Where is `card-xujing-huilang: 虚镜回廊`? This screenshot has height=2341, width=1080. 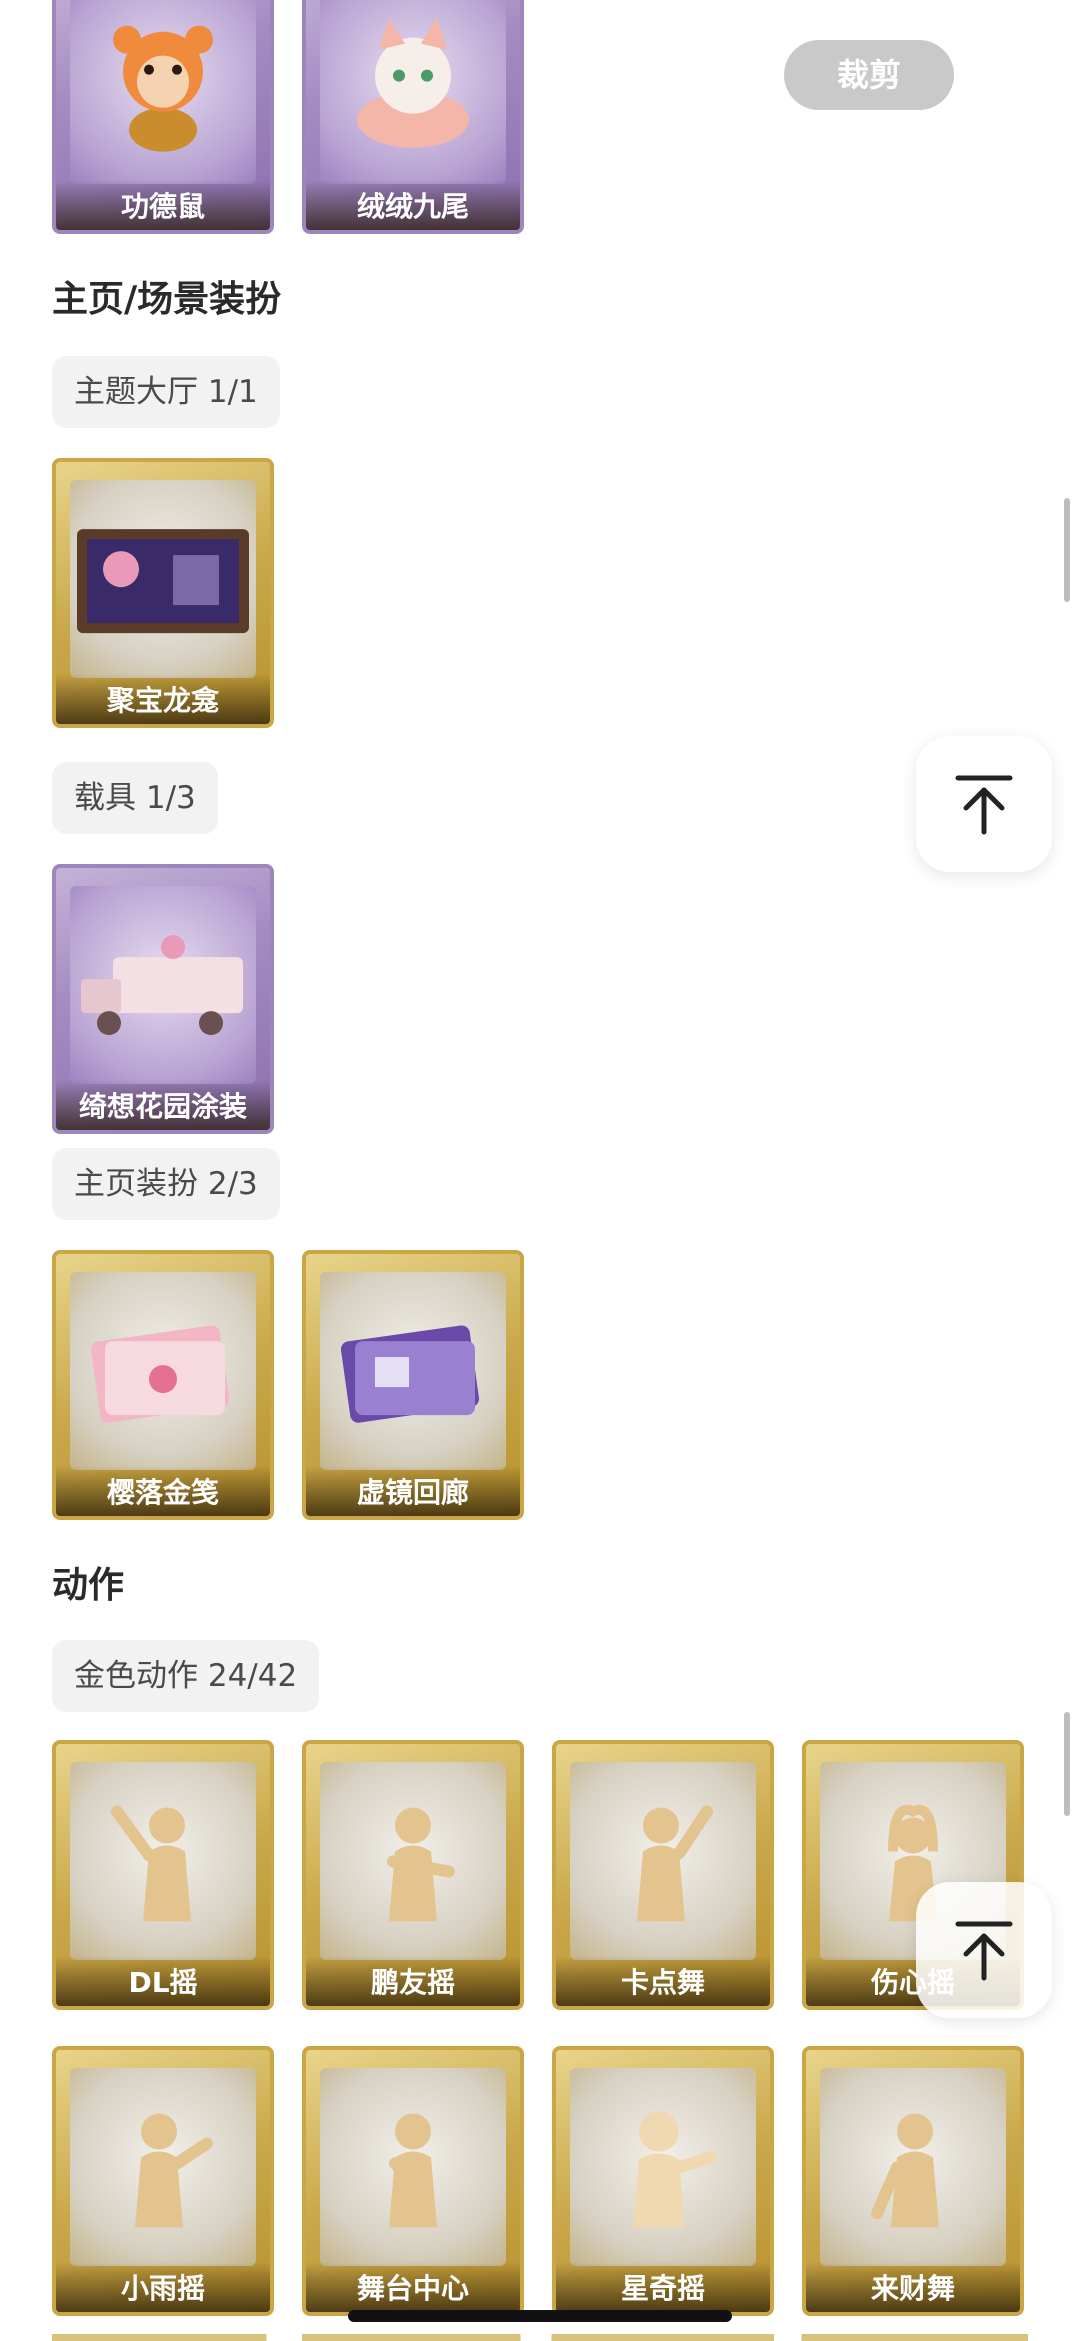 card-xujing-huilang: 虚镜回廊 is located at coordinates (413, 1385).